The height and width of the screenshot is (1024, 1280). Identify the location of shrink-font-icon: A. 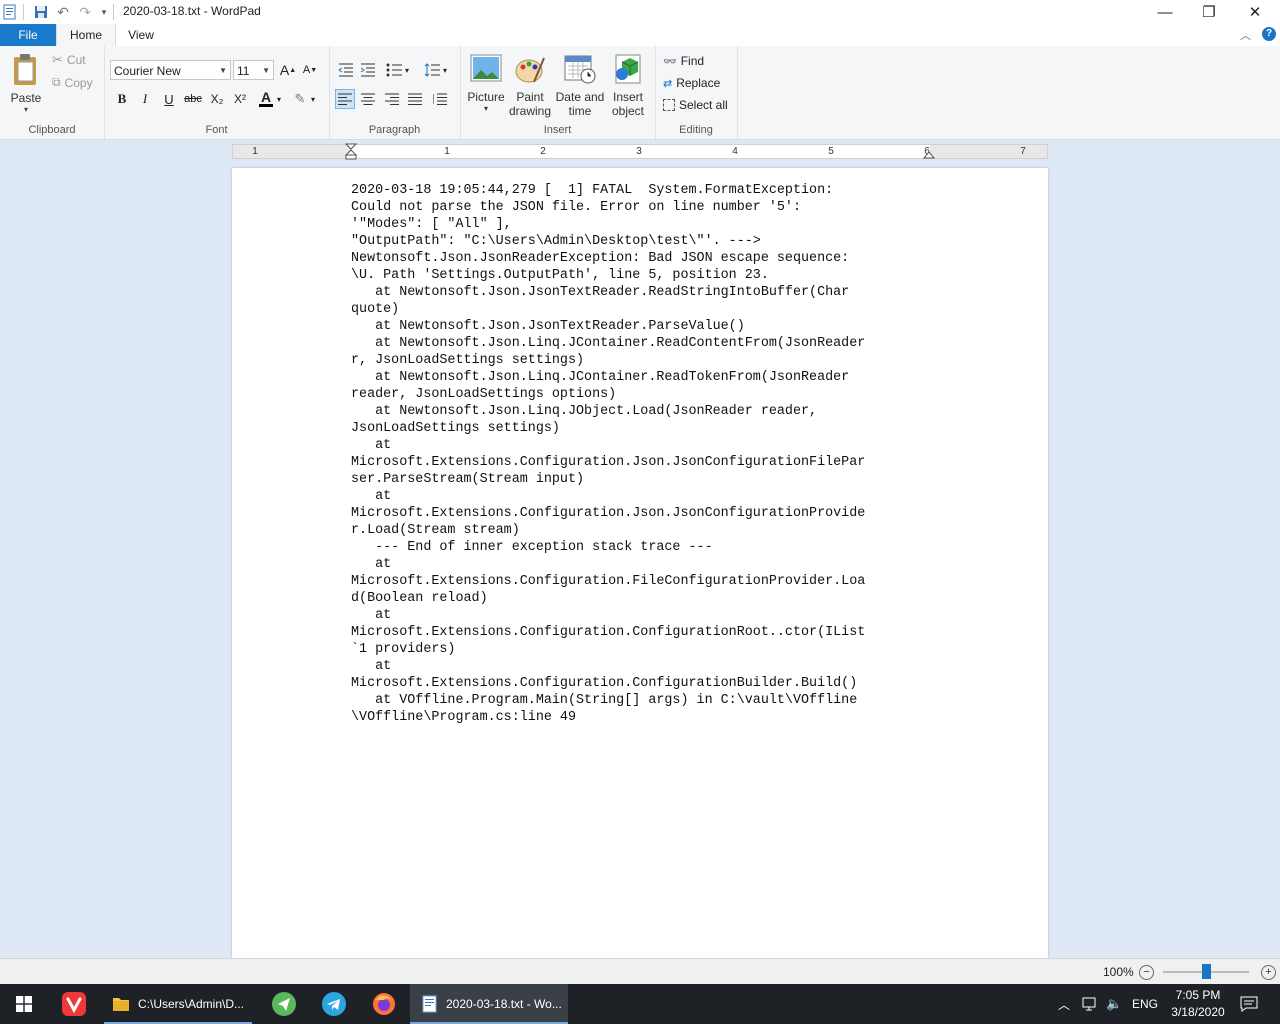
(306, 70).